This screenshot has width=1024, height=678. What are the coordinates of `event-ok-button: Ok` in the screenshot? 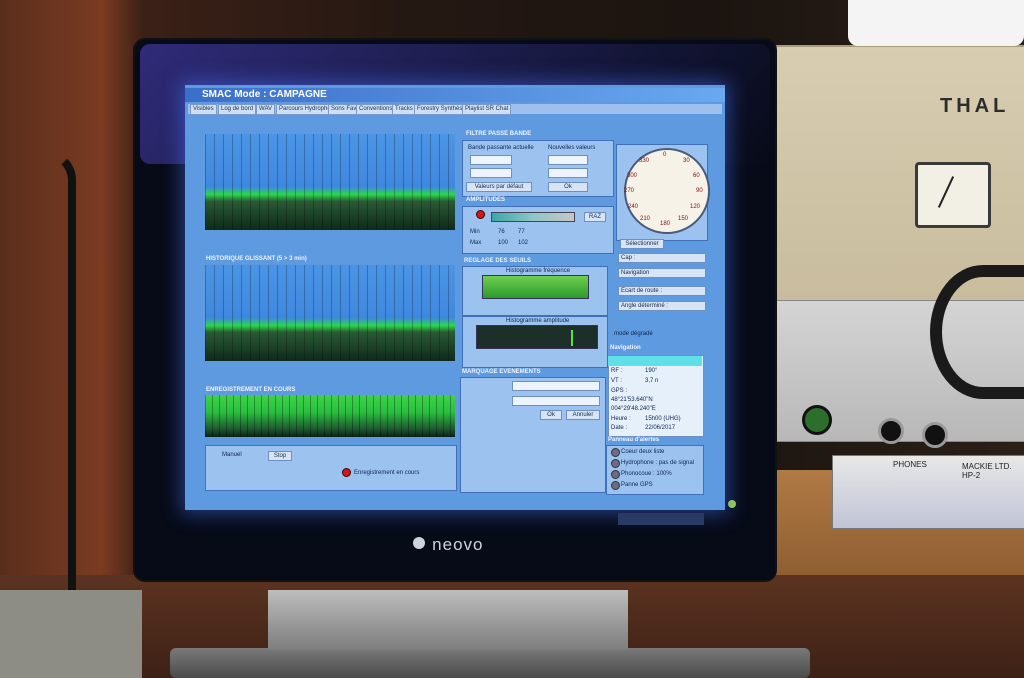 It's located at (551, 415).